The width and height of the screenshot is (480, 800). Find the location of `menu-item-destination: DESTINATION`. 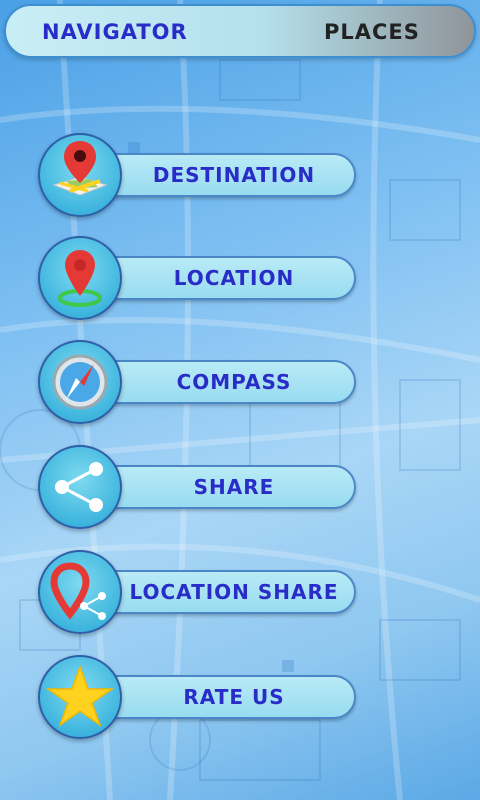

menu-item-destination: DESTINATION is located at coordinates (198, 176).